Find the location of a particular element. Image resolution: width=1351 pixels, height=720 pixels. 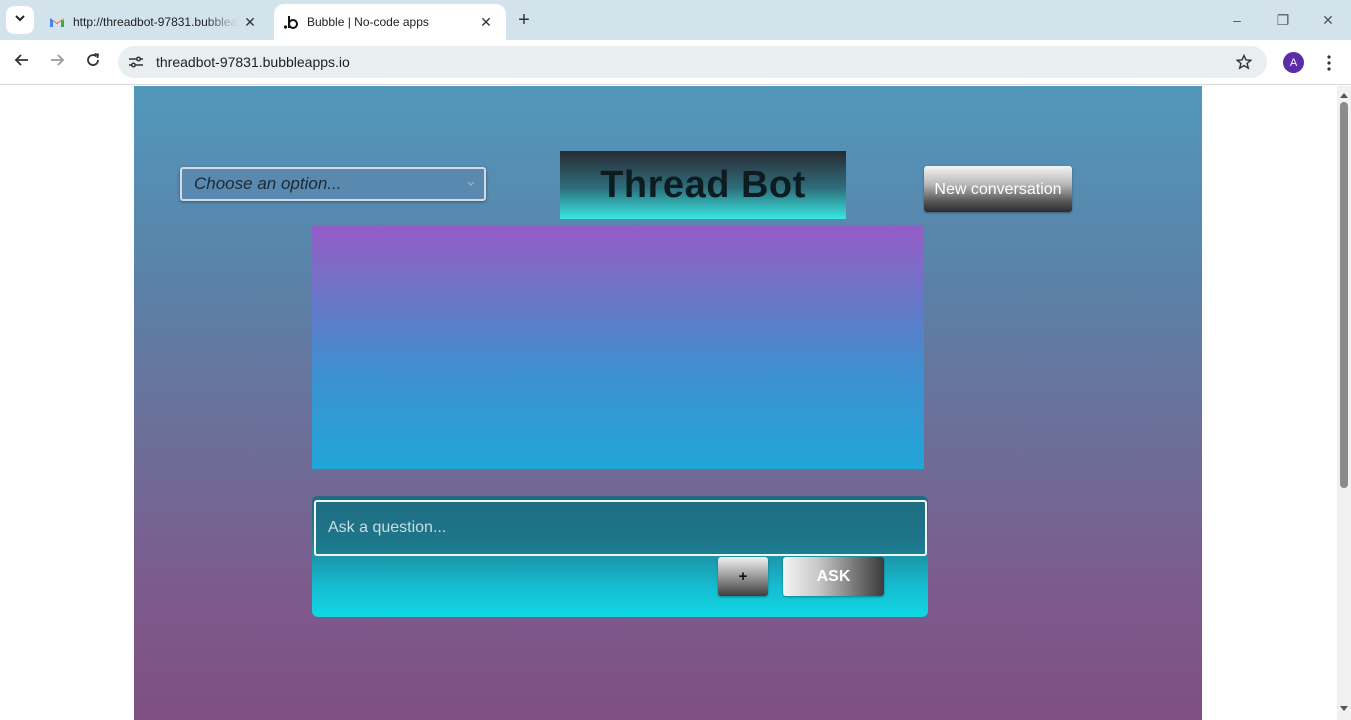

plus-button: + is located at coordinates (743, 576).